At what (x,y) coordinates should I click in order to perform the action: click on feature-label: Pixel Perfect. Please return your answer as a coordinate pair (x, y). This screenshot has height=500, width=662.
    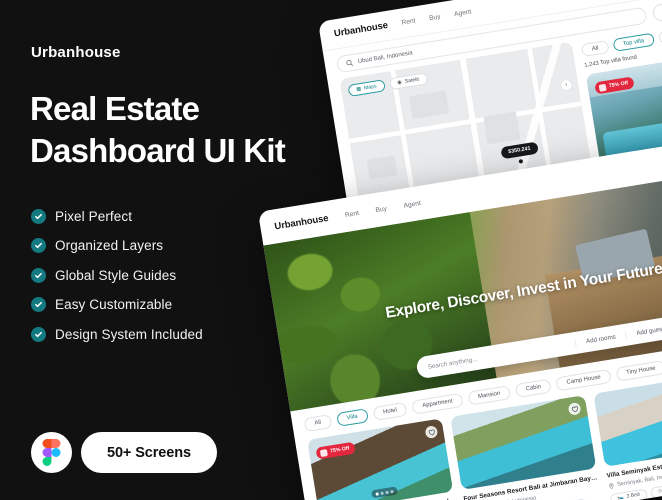
    Looking at the image, I should click on (94, 216).